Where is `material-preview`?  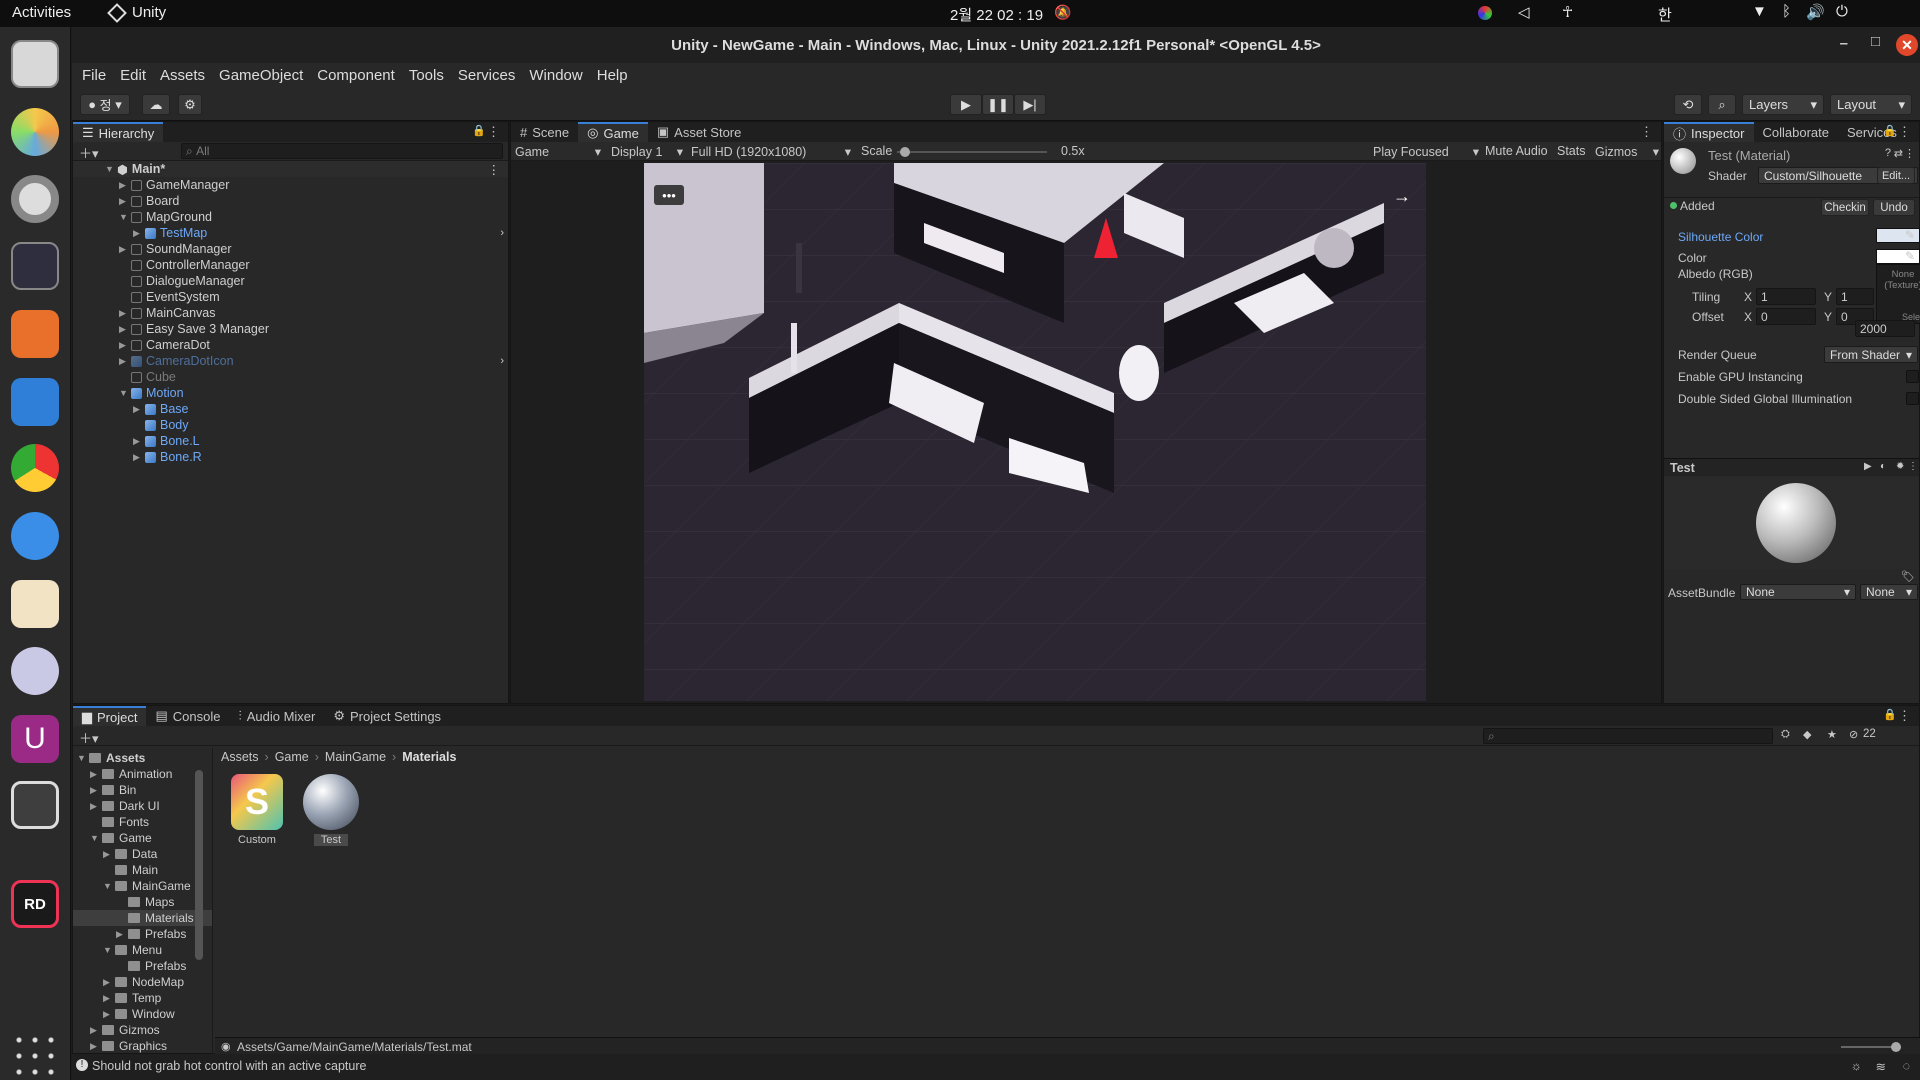 material-preview is located at coordinates (1791, 523).